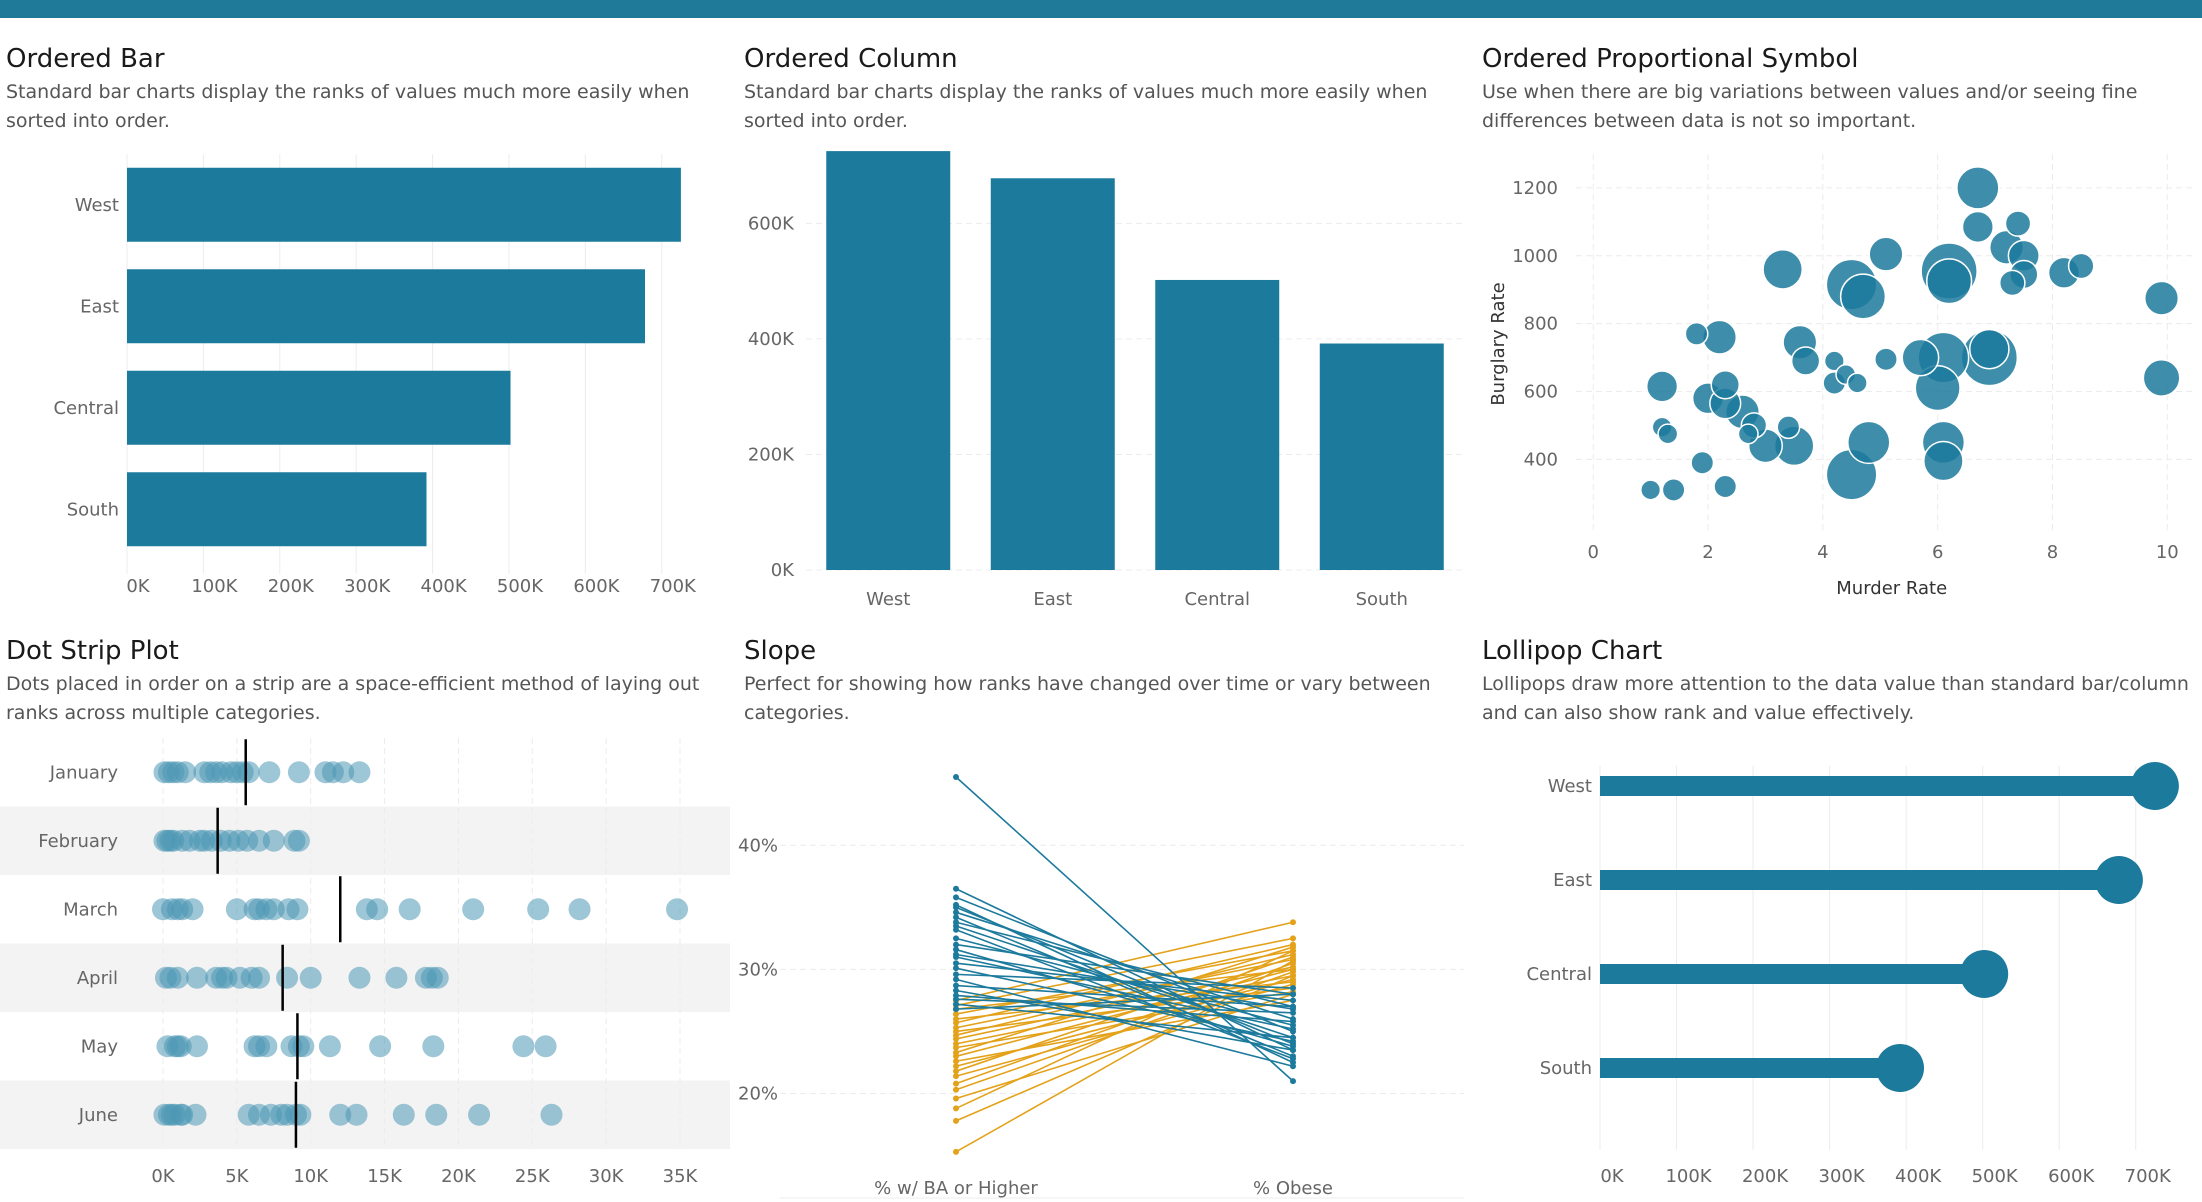 This screenshot has height=1202, width=2202. Describe the element at coordinates (386, 306) in the screenshot. I see `bar` at that location.